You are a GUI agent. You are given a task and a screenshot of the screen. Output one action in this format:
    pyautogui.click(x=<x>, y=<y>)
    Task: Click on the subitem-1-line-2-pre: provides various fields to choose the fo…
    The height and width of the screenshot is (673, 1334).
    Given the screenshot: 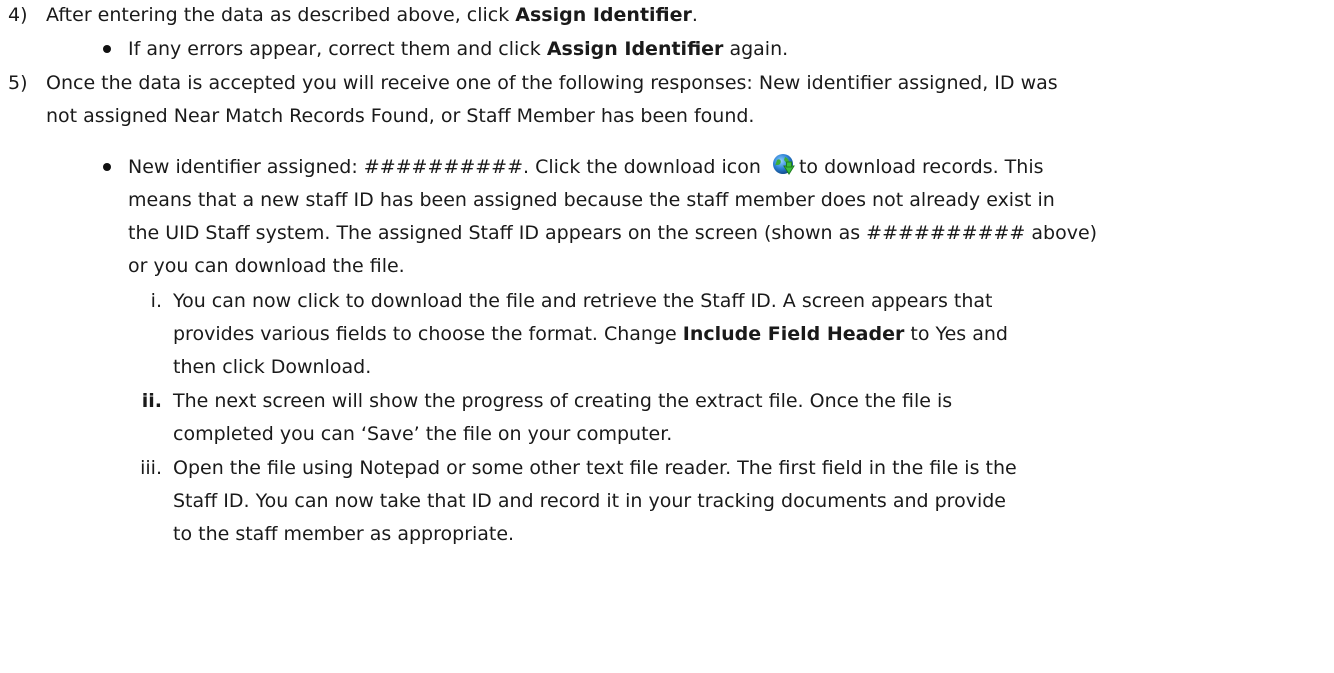 What is the action you would take?
    pyautogui.click(x=428, y=334)
    